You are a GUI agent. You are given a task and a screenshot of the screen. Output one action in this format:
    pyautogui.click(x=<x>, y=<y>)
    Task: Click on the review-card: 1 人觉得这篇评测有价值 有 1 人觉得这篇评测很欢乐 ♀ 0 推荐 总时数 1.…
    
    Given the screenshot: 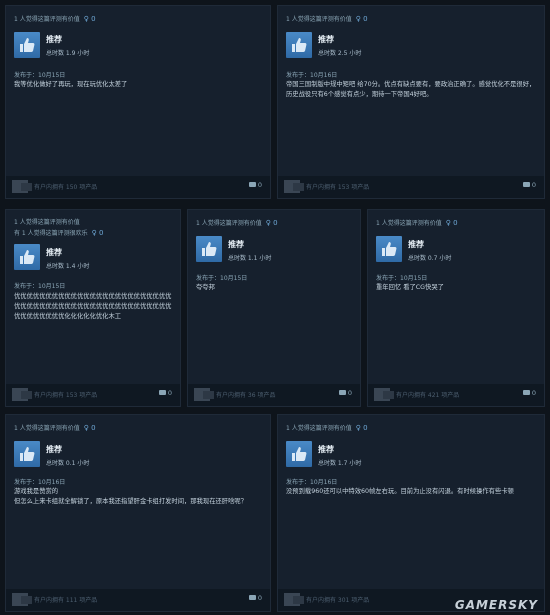 What is the action you would take?
    pyautogui.click(x=93, y=308)
    